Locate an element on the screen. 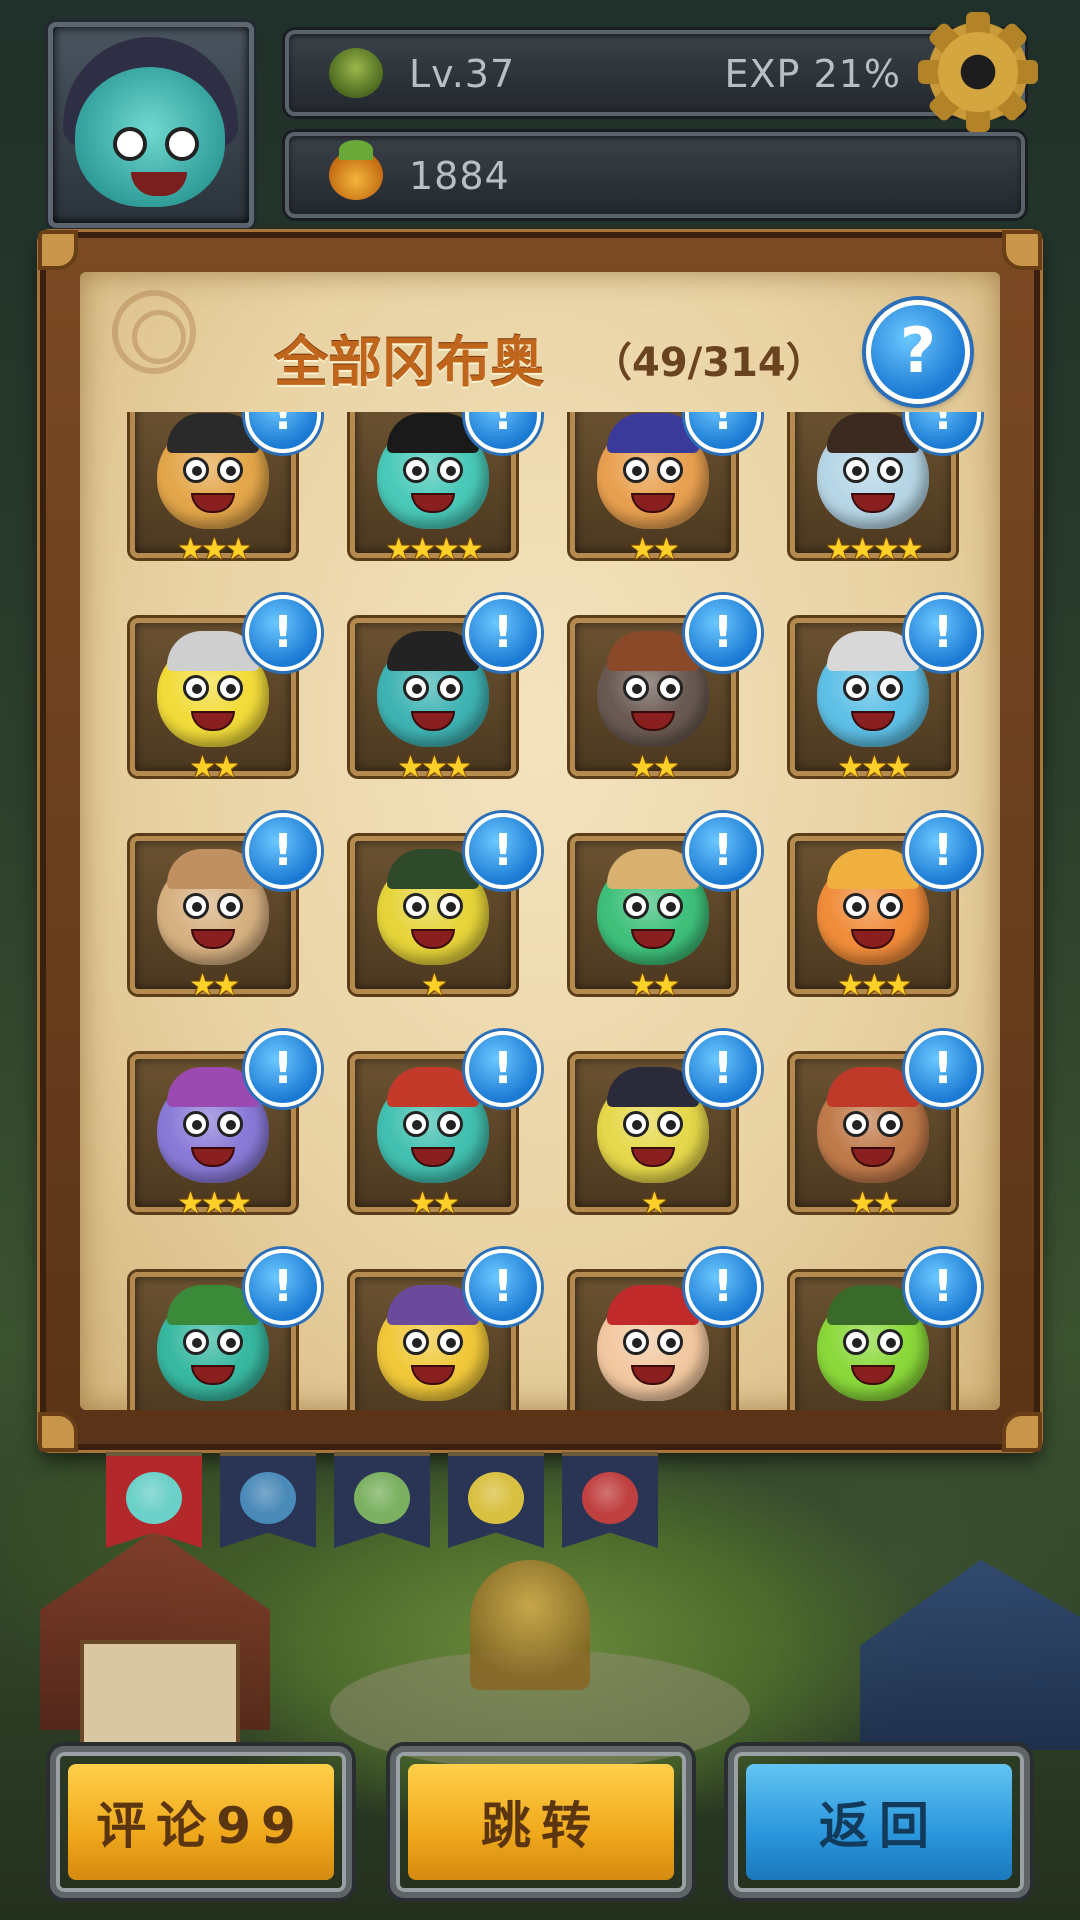 The image size is (1080, 1920). tab-green is located at coordinates (382, 1500).